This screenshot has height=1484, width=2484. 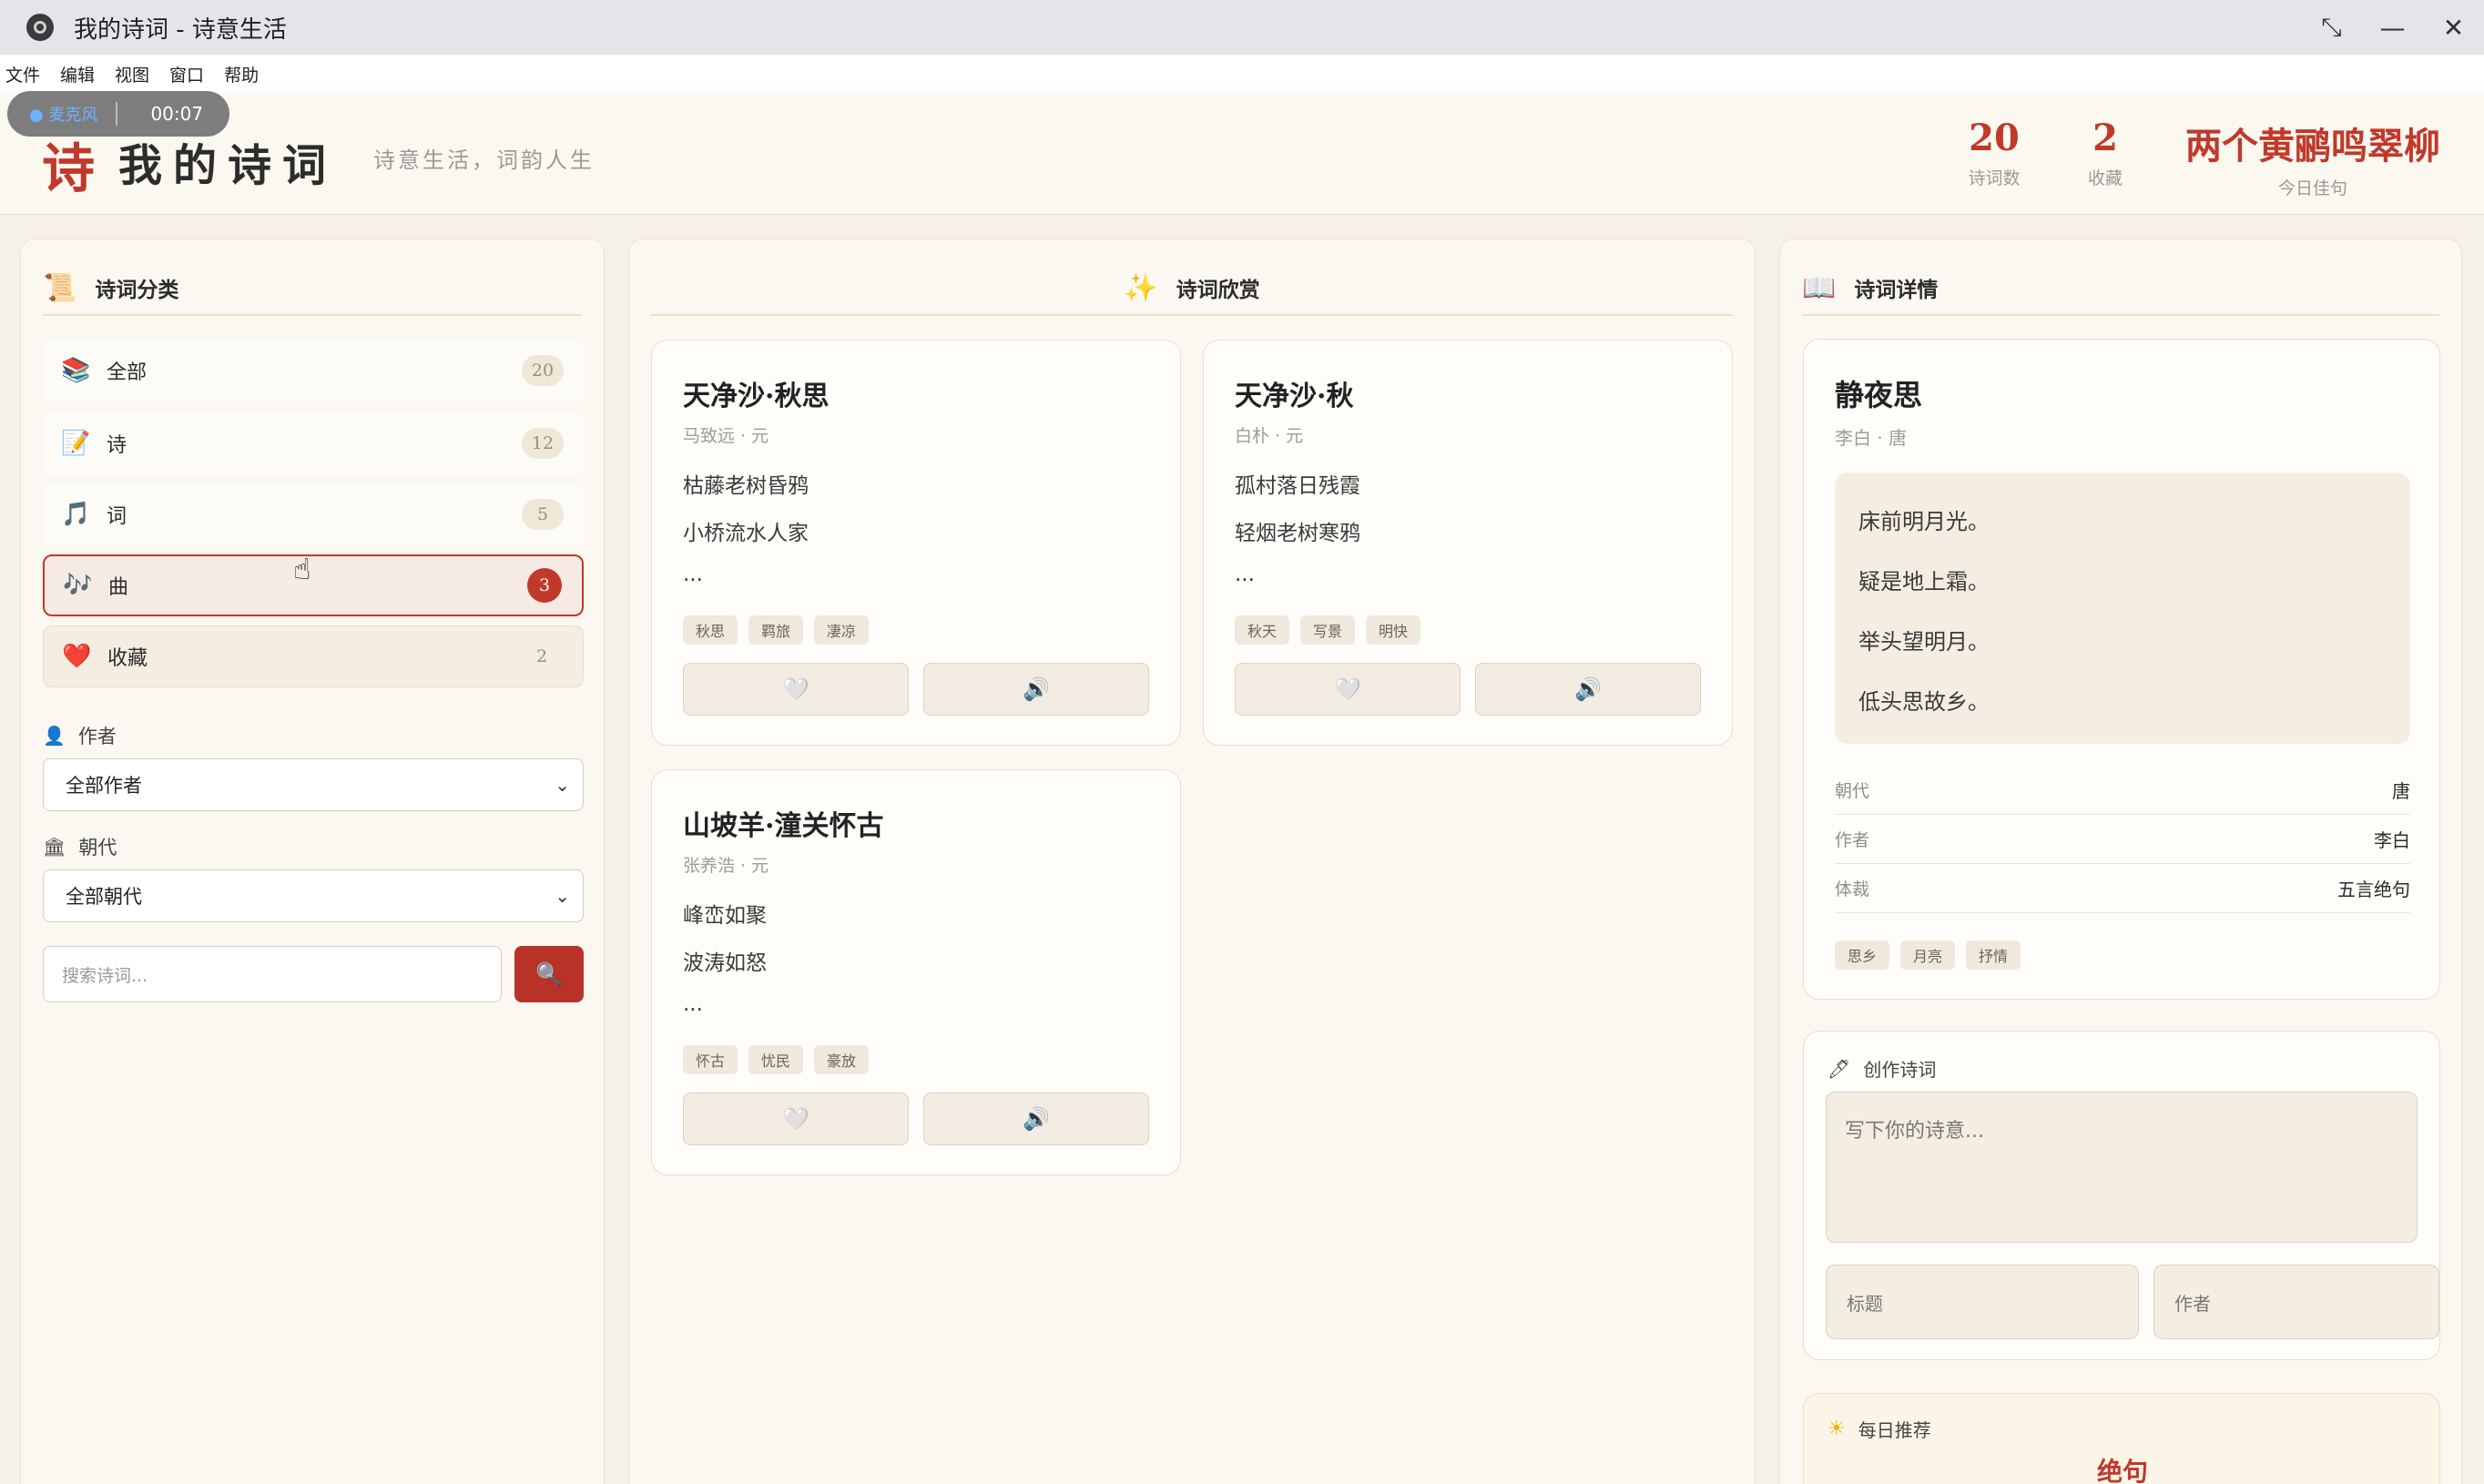 What do you see at coordinates (1192, 288) in the screenshot?
I see `panel-header: ✨ 诗词欣赏` at bounding box center [1192, 288].